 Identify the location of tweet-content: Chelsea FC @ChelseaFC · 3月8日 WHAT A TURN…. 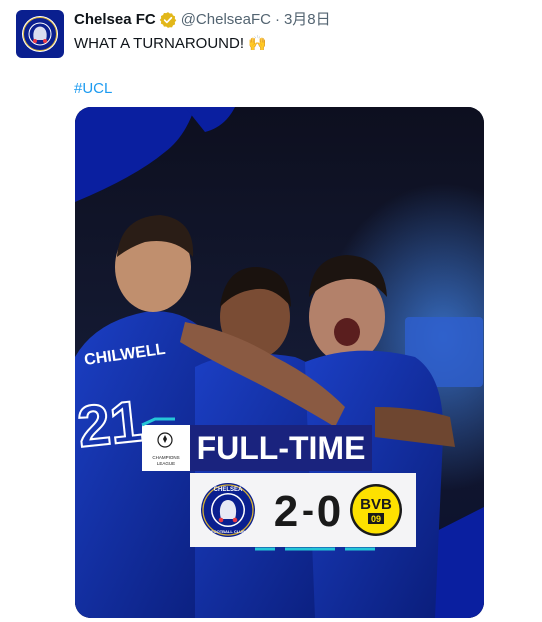
(301, 54).